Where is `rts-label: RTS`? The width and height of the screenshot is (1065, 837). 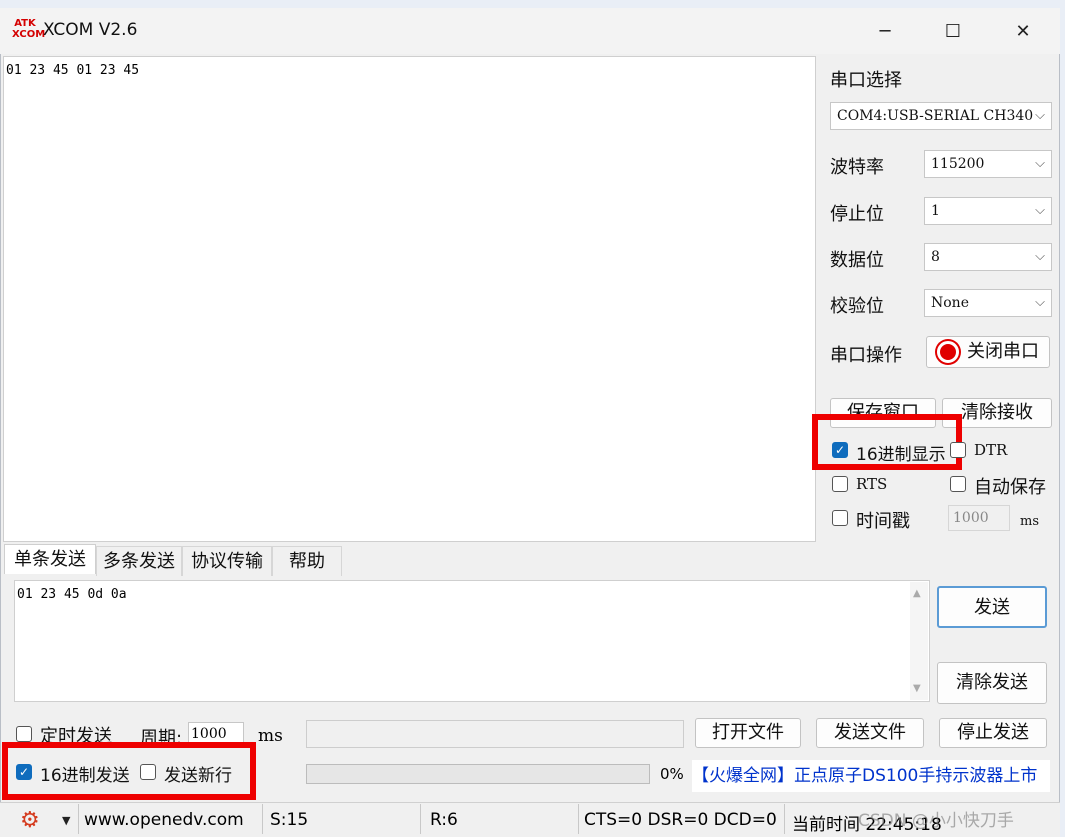 rts-label: RTS is located at coordinates (872, 484).